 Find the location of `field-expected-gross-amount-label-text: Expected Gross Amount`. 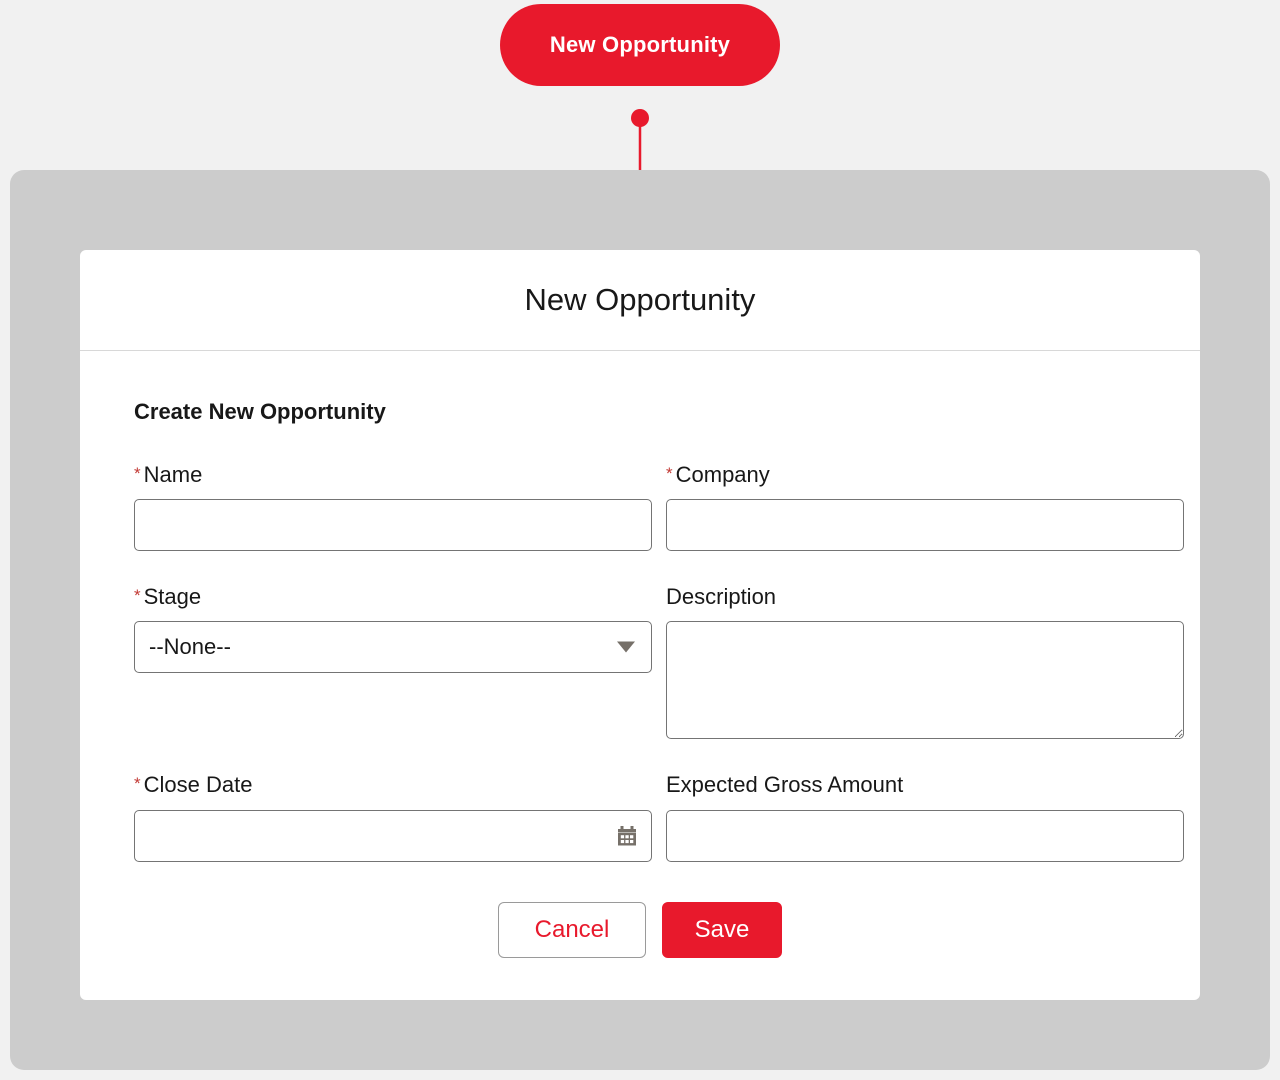

field-expected-gross-amount-label-text: Expected Gross Amount is located at coordinates (785, 785).